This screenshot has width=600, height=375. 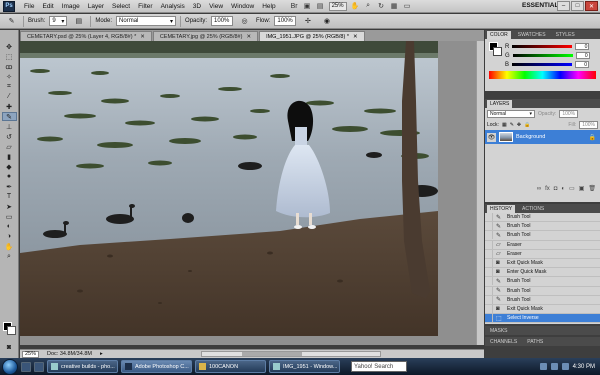 What do you see at coordinates (592, 188) in the screenshot?
I see `trash-icon: 🗑` at bounding box center [592, 188].